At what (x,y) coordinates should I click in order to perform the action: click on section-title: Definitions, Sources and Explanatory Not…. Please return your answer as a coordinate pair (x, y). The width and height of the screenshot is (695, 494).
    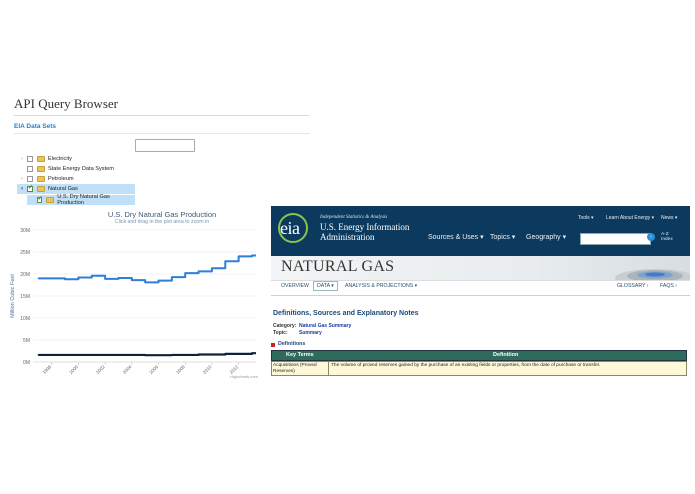
    Looking at the image, I should click on (346, 313).